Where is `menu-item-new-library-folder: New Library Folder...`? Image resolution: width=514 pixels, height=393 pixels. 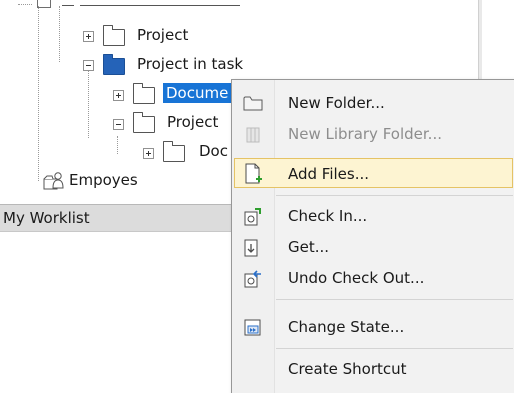 menu-item-new-library-folder: New Library Folder... is located at coordinates (373, 134).